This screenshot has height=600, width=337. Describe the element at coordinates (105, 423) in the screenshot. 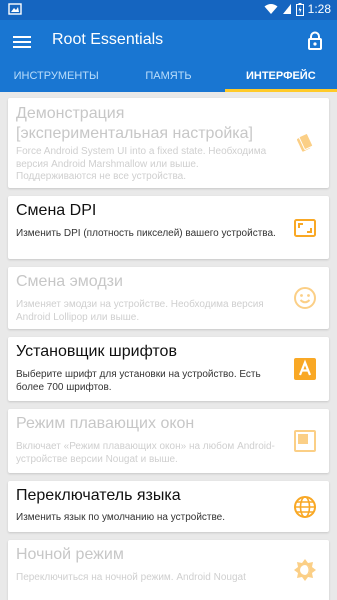

I see `card-title: Режим плавающих окон` at that location.